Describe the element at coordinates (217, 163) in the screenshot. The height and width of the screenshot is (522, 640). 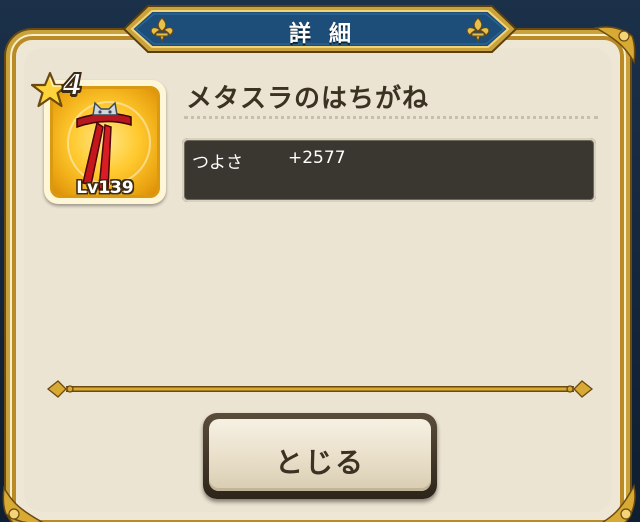
I see `stat-label: つよさ` at that location.